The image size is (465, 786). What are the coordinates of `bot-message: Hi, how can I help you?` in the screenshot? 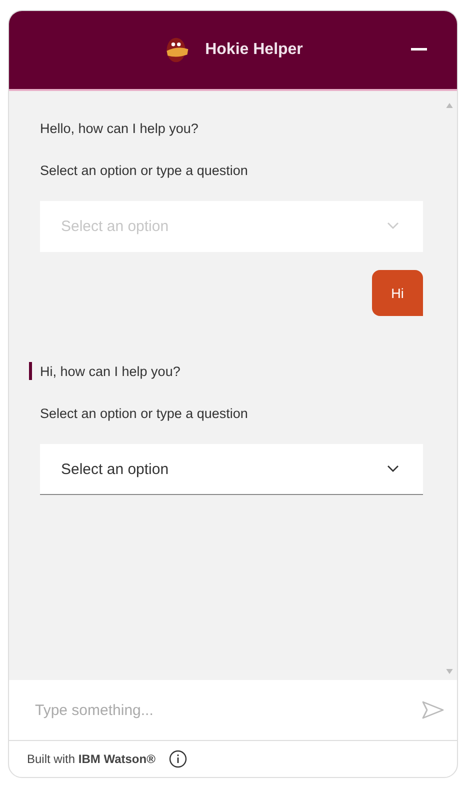 It's located at (110, 371).